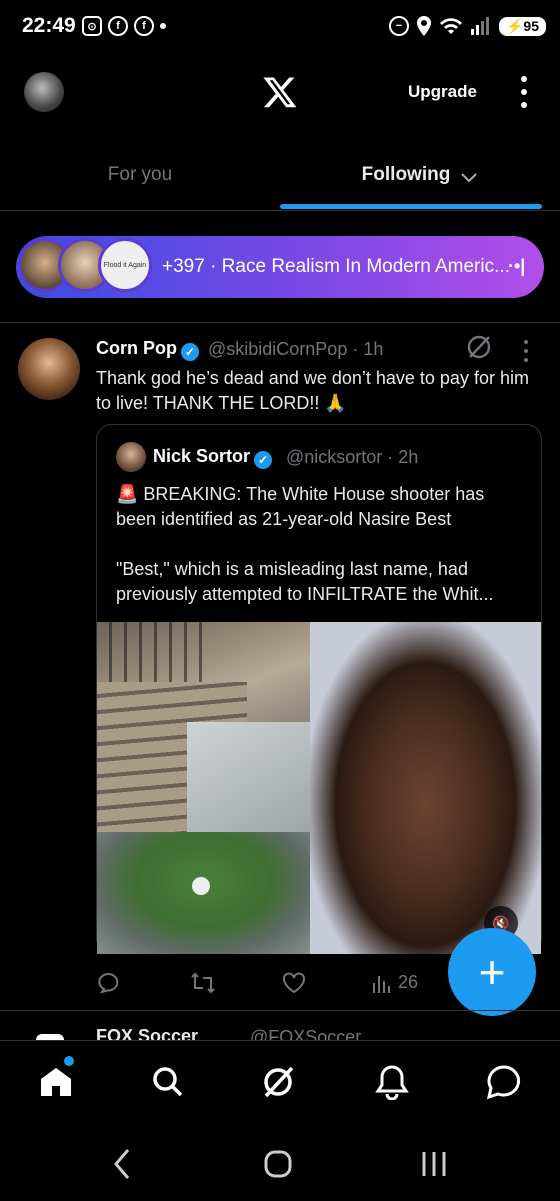 The image size is (560, 1201). What do you see at coordinates (398, 26) in the screenshot?
I see `dnd-icon: −` at bounding box center [398, 26].